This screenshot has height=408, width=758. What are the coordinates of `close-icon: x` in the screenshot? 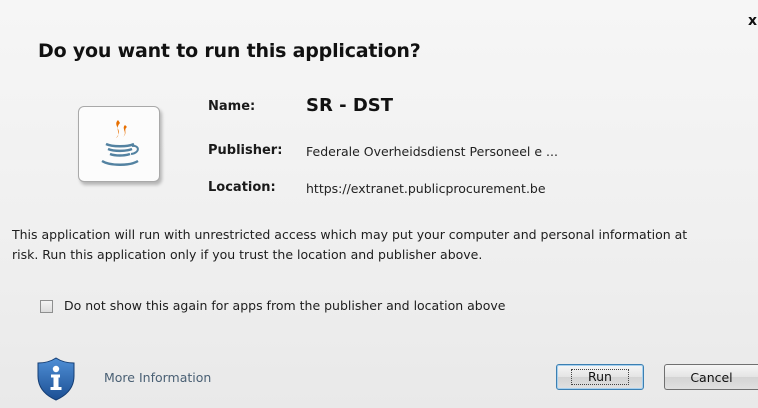 It's located at (753, 21).